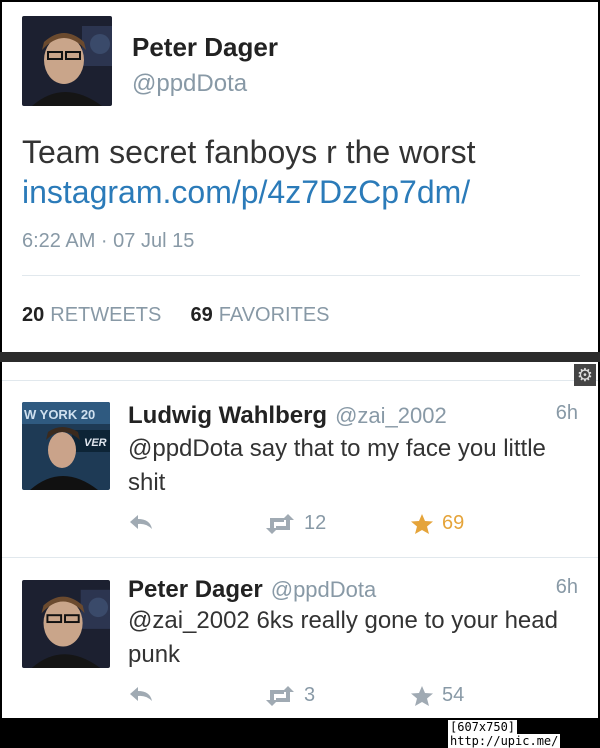 The height and width of the screenshot is (748, 600). Describe the element at coordinates (483, 727) in the screenshot. I see `watermark-size: [607x750]` at that location.